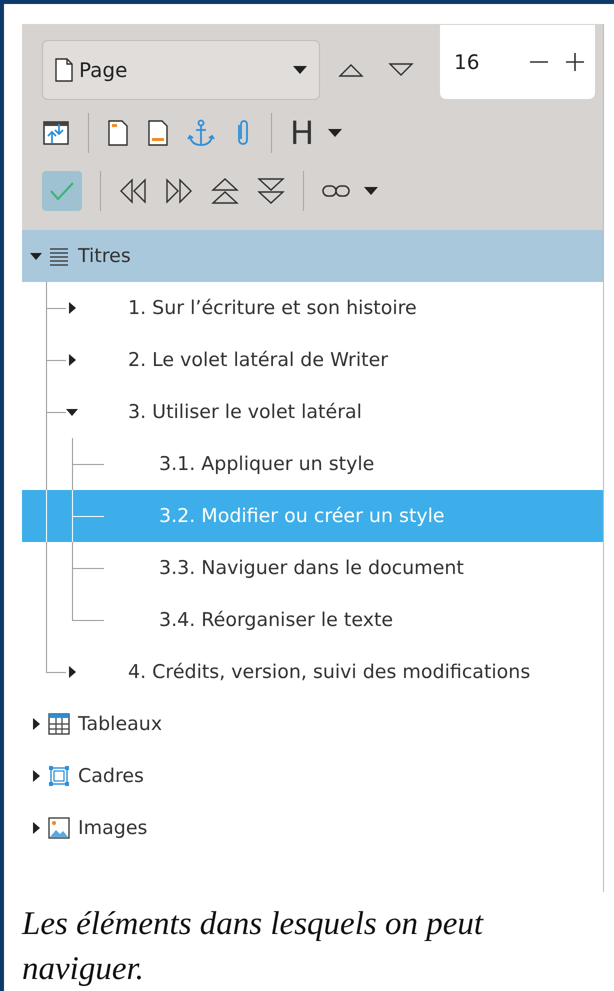 The image size is (614, 991). I want to click on link-dropdown, so click(350, 191).